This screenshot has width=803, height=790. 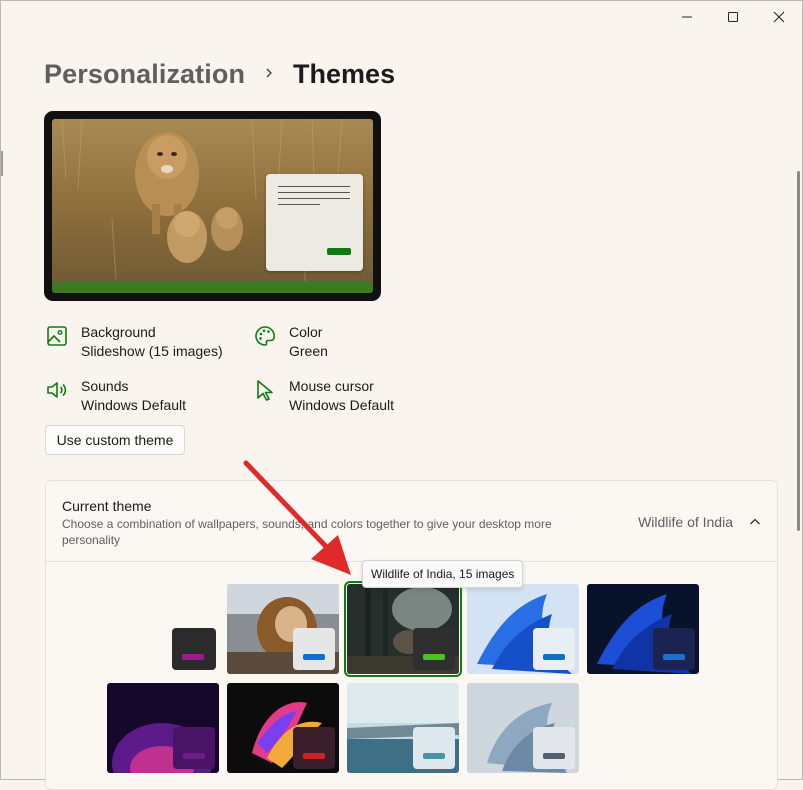 What do you see at coordinates (403, 629) in the screenshot?
I see `theme-thumbnail-wildlife-of-india` at bounding box center [403, 629].